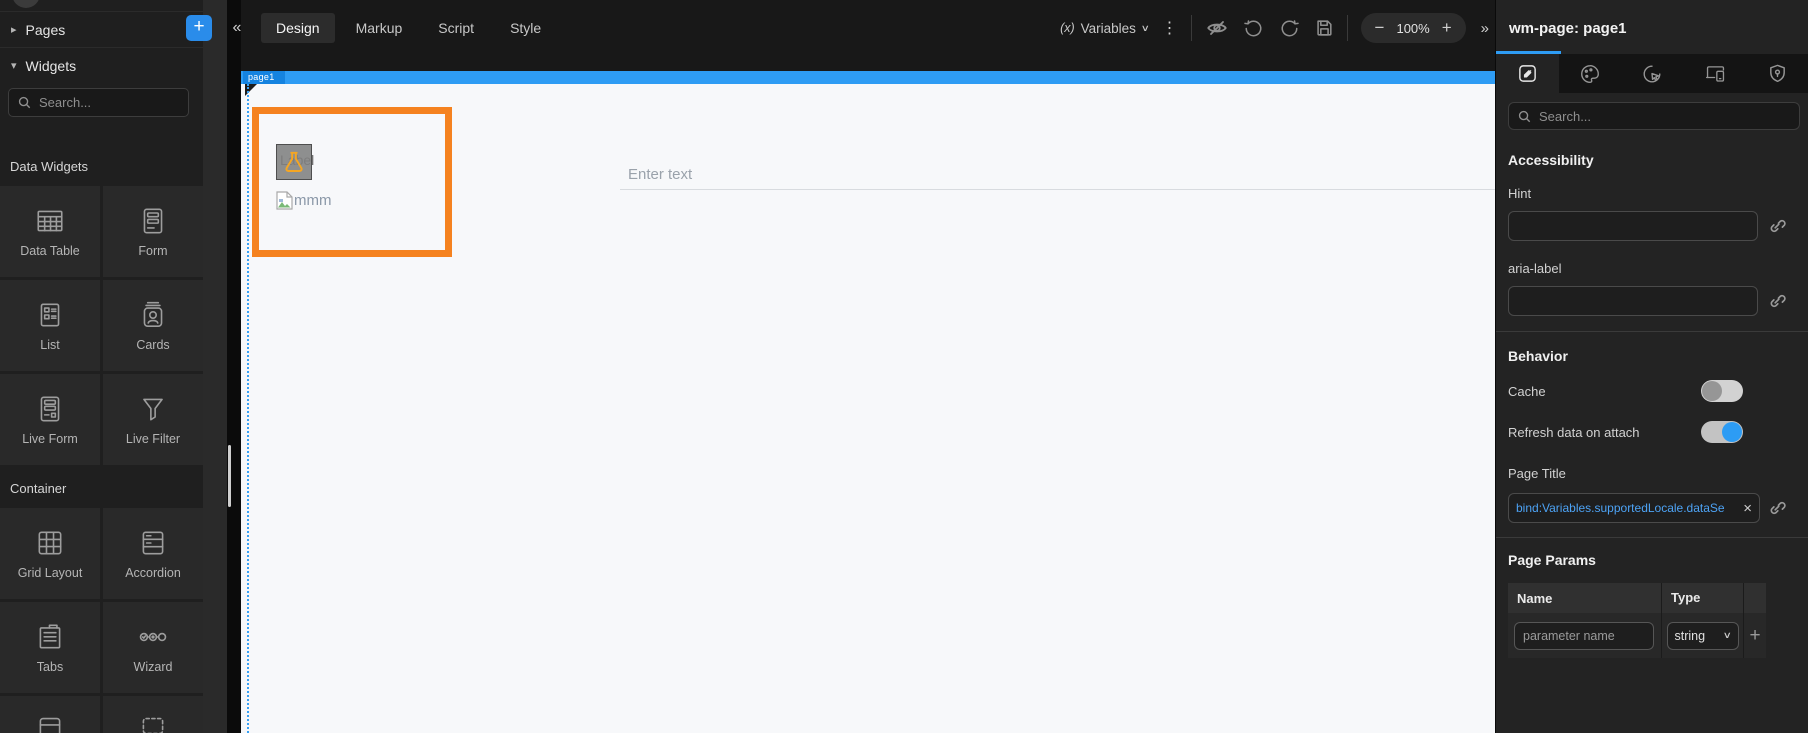  I want to click on page-title-bind-input: bind:Variables.supportedLocale.dataSe ×, so click(1634, 508).